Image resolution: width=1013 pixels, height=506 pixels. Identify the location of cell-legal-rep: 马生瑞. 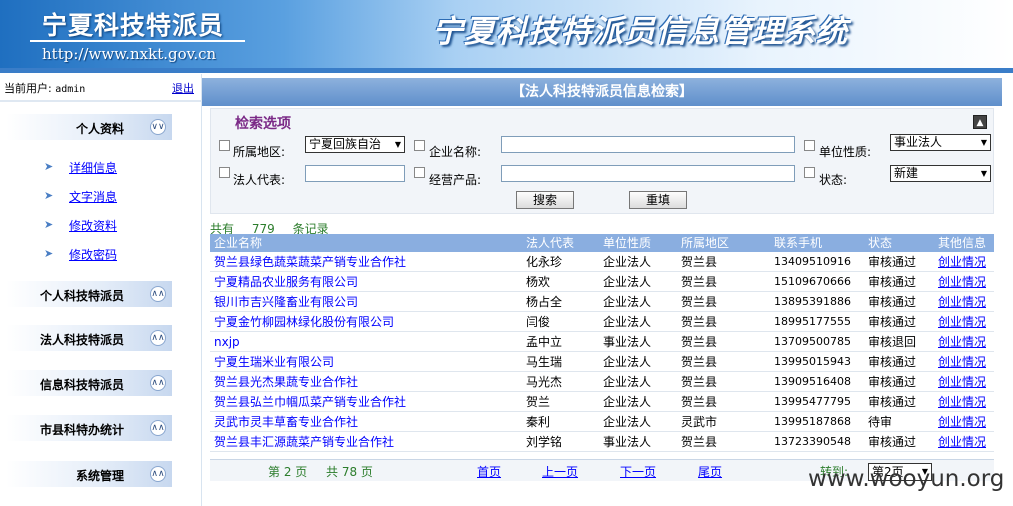
(544, 362).